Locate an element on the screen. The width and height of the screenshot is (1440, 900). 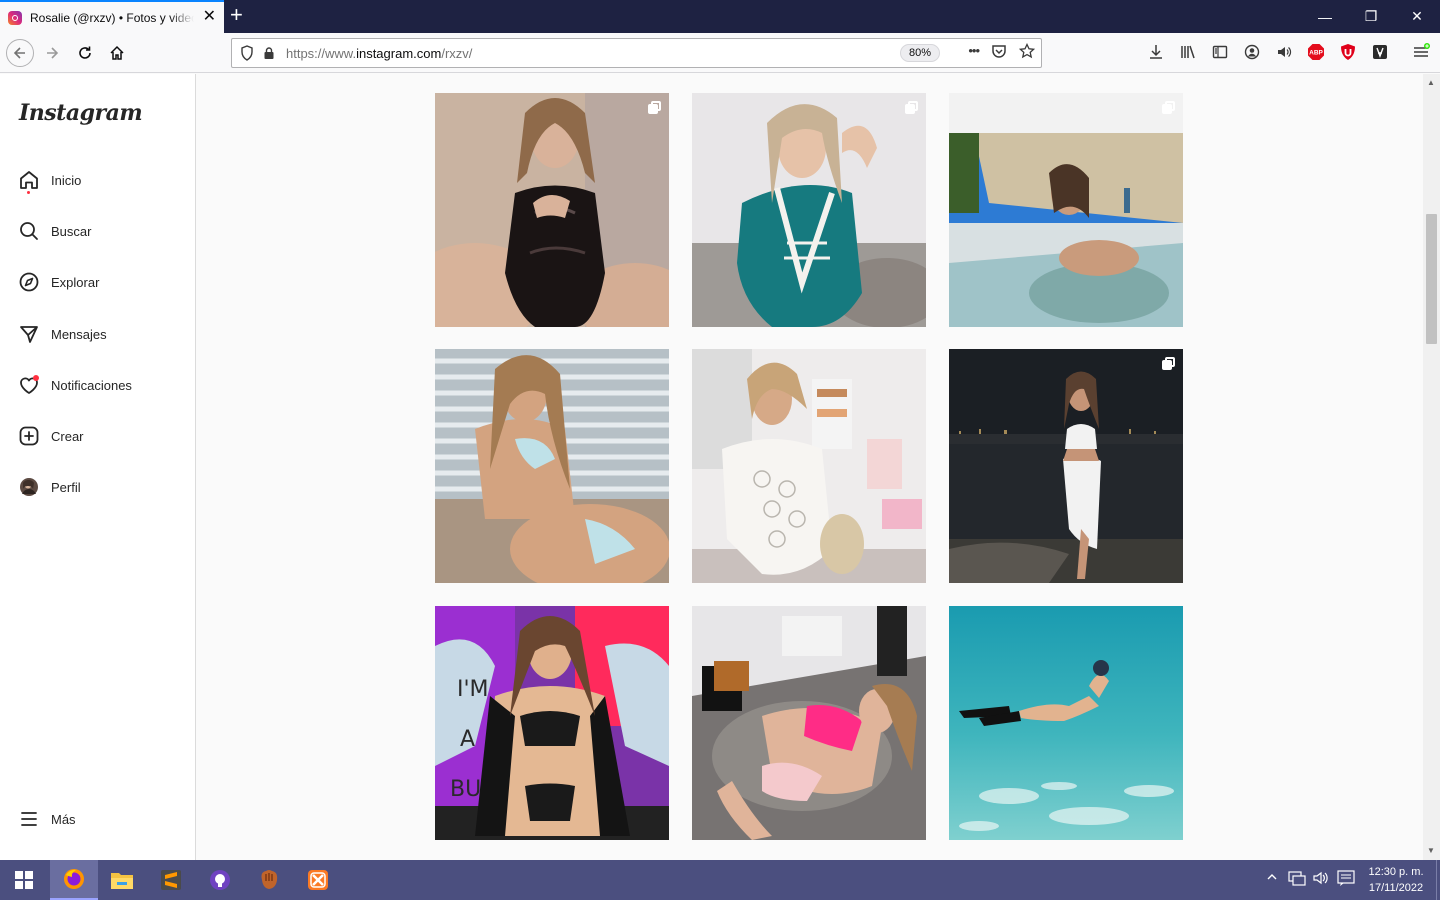
avatar is located at coordinates (29, 487).